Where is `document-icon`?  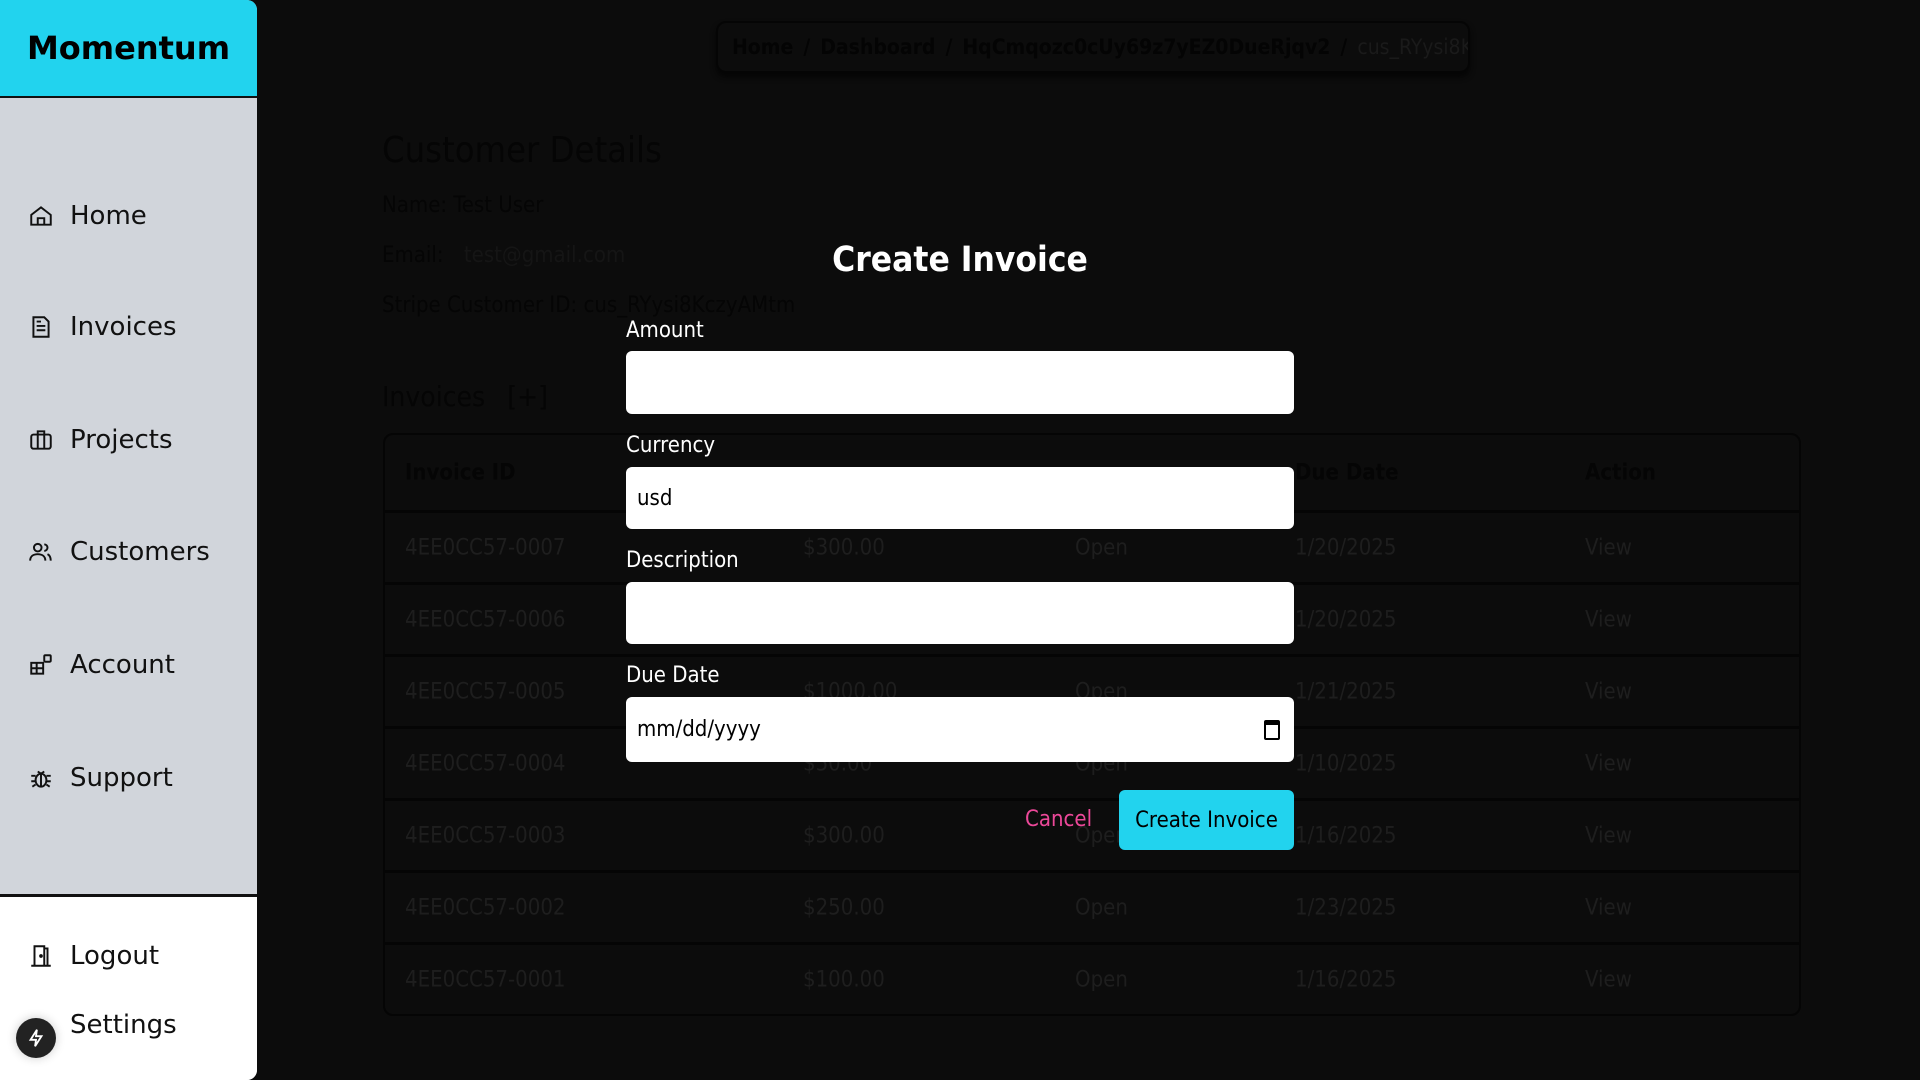
document-icon is located at coordinates (41, 327).